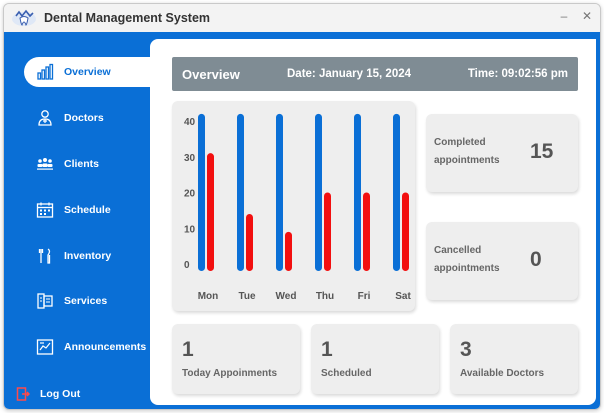 The height and width of the screenshot is (413, 604). I want to click on logout-button: Log Out, so click(48, 394).